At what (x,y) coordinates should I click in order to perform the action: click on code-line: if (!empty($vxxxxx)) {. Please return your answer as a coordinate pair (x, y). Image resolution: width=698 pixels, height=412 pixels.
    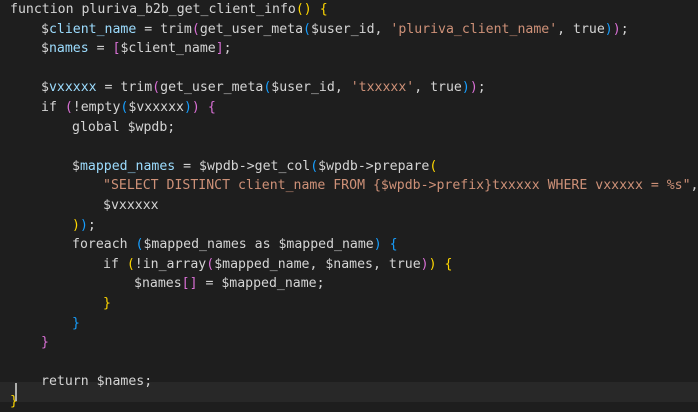
    Looking at the image, I should click on (128, 108).